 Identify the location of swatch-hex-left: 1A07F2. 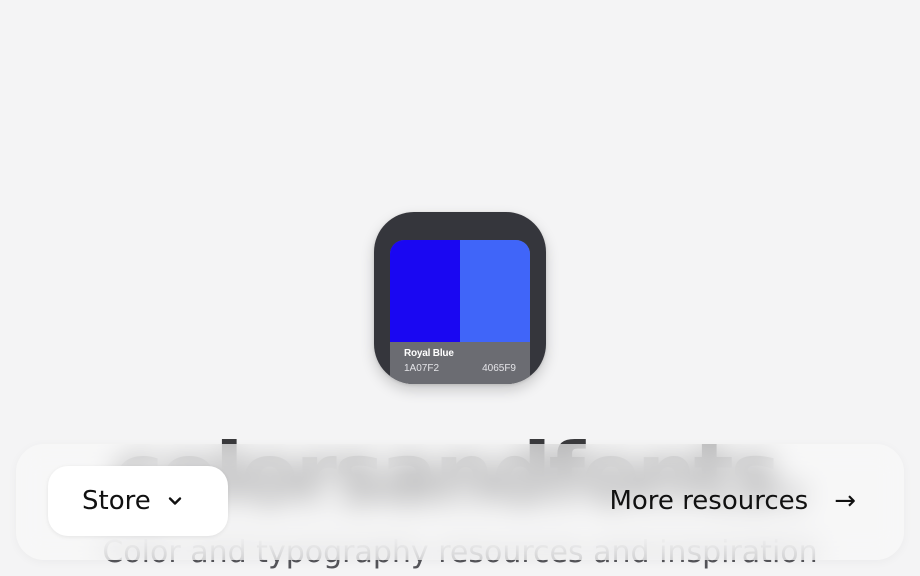
(422, 368).